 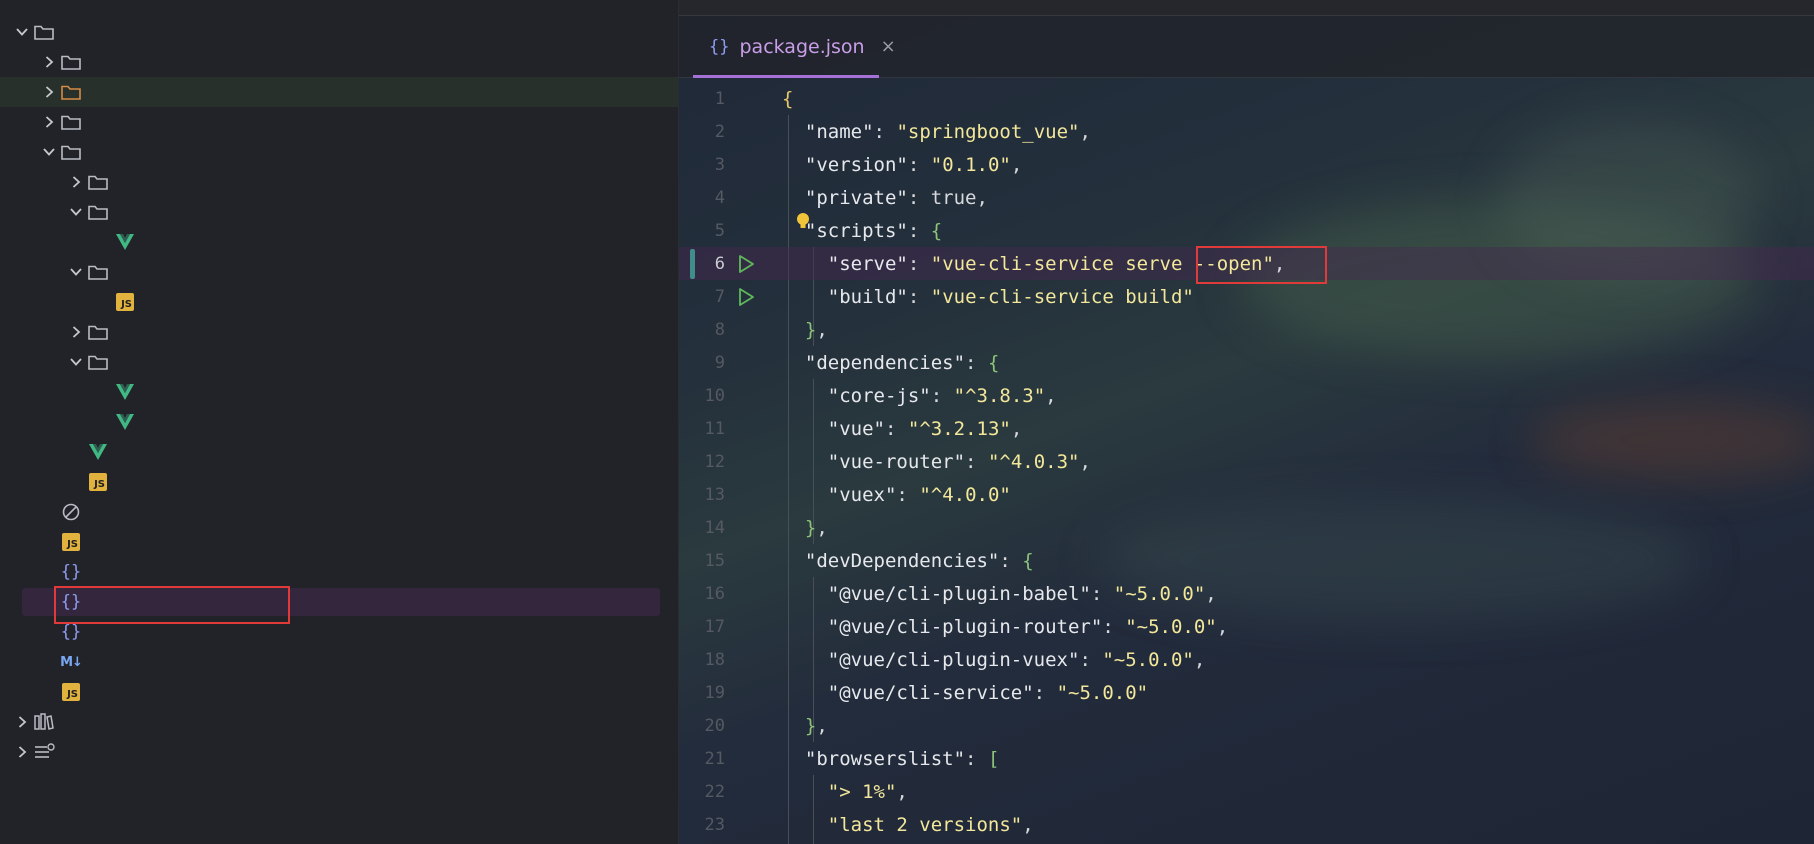 I want to click on tree-item-homeview-vue, so click(x=339, y=422).